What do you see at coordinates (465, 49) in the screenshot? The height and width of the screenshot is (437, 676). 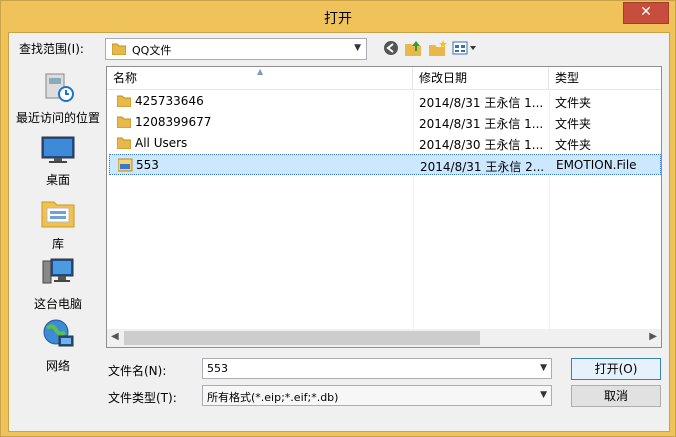 I see `views-menu-icon` at bounding box center [465, 49].